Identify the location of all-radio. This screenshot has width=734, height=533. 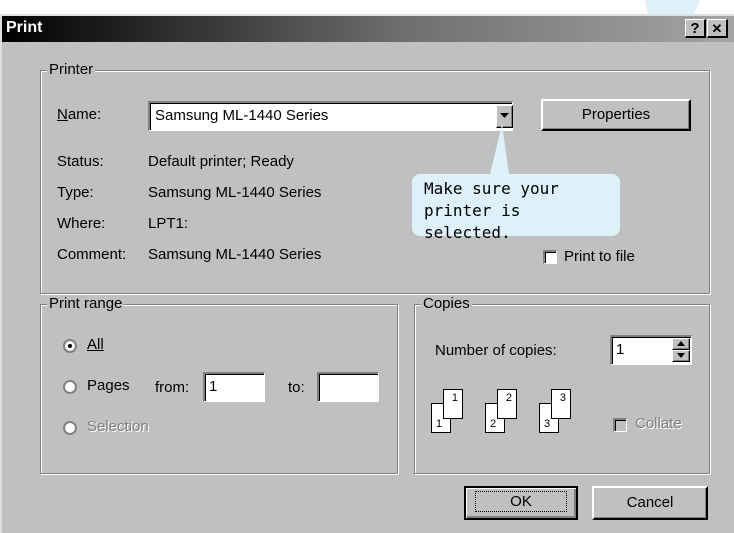
(70, 346).